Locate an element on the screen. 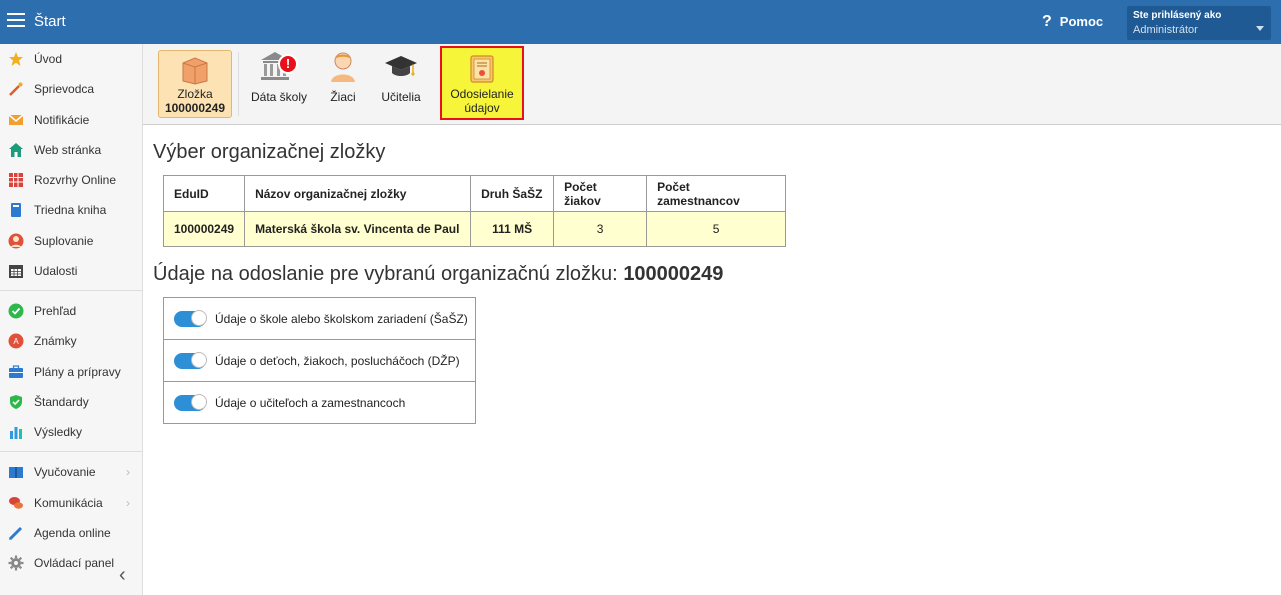 The image size is (1281, 595). toggle-switch-students is located at coordinates (190, 360).